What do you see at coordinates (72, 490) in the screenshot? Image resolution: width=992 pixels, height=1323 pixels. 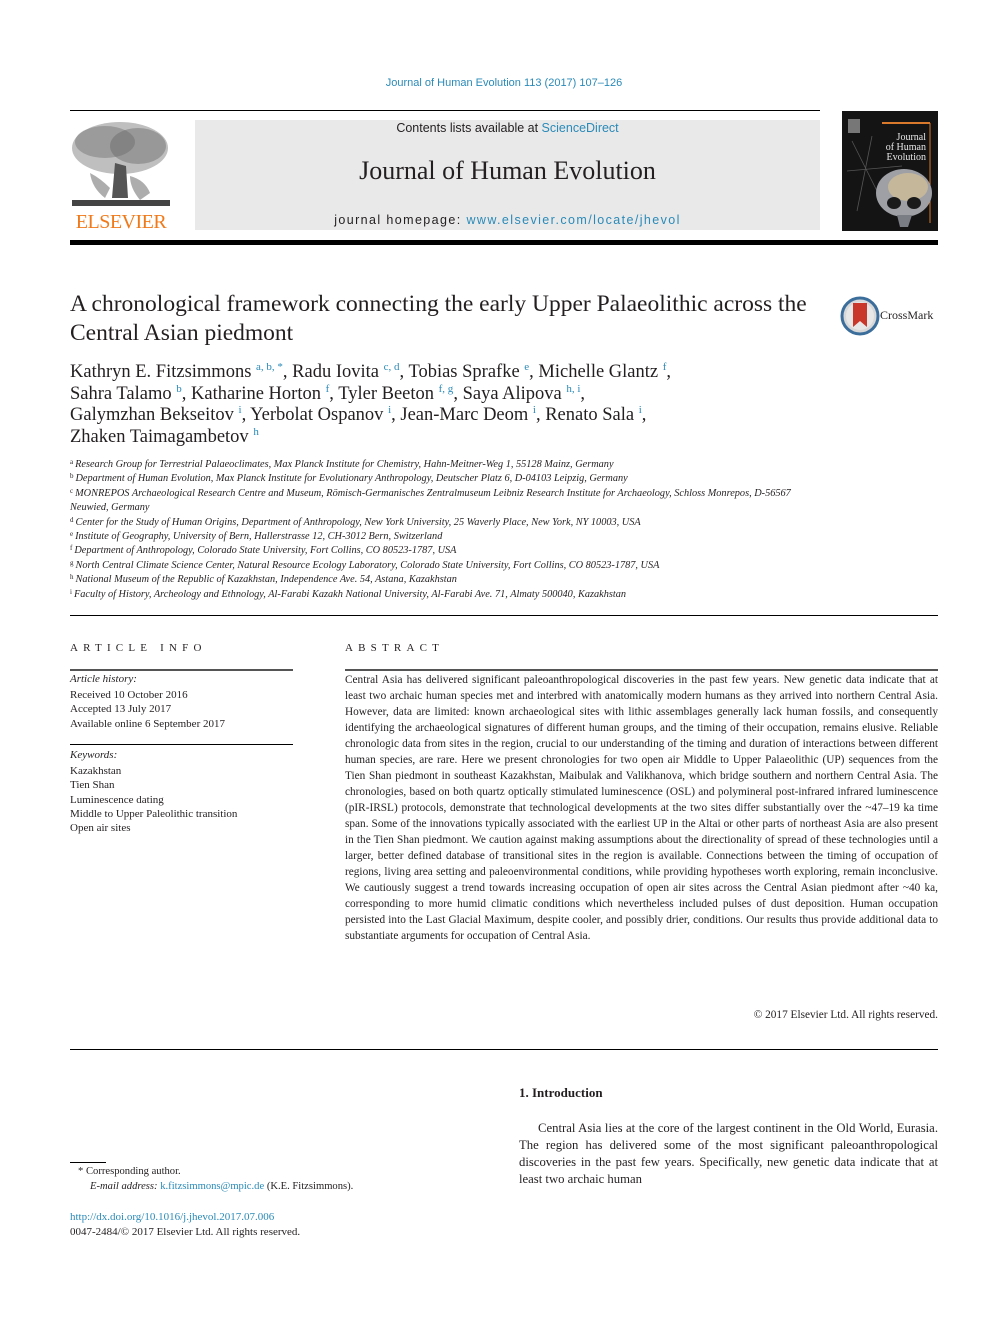 I see `affiliation-key: c` at bounding box center [72, 490].